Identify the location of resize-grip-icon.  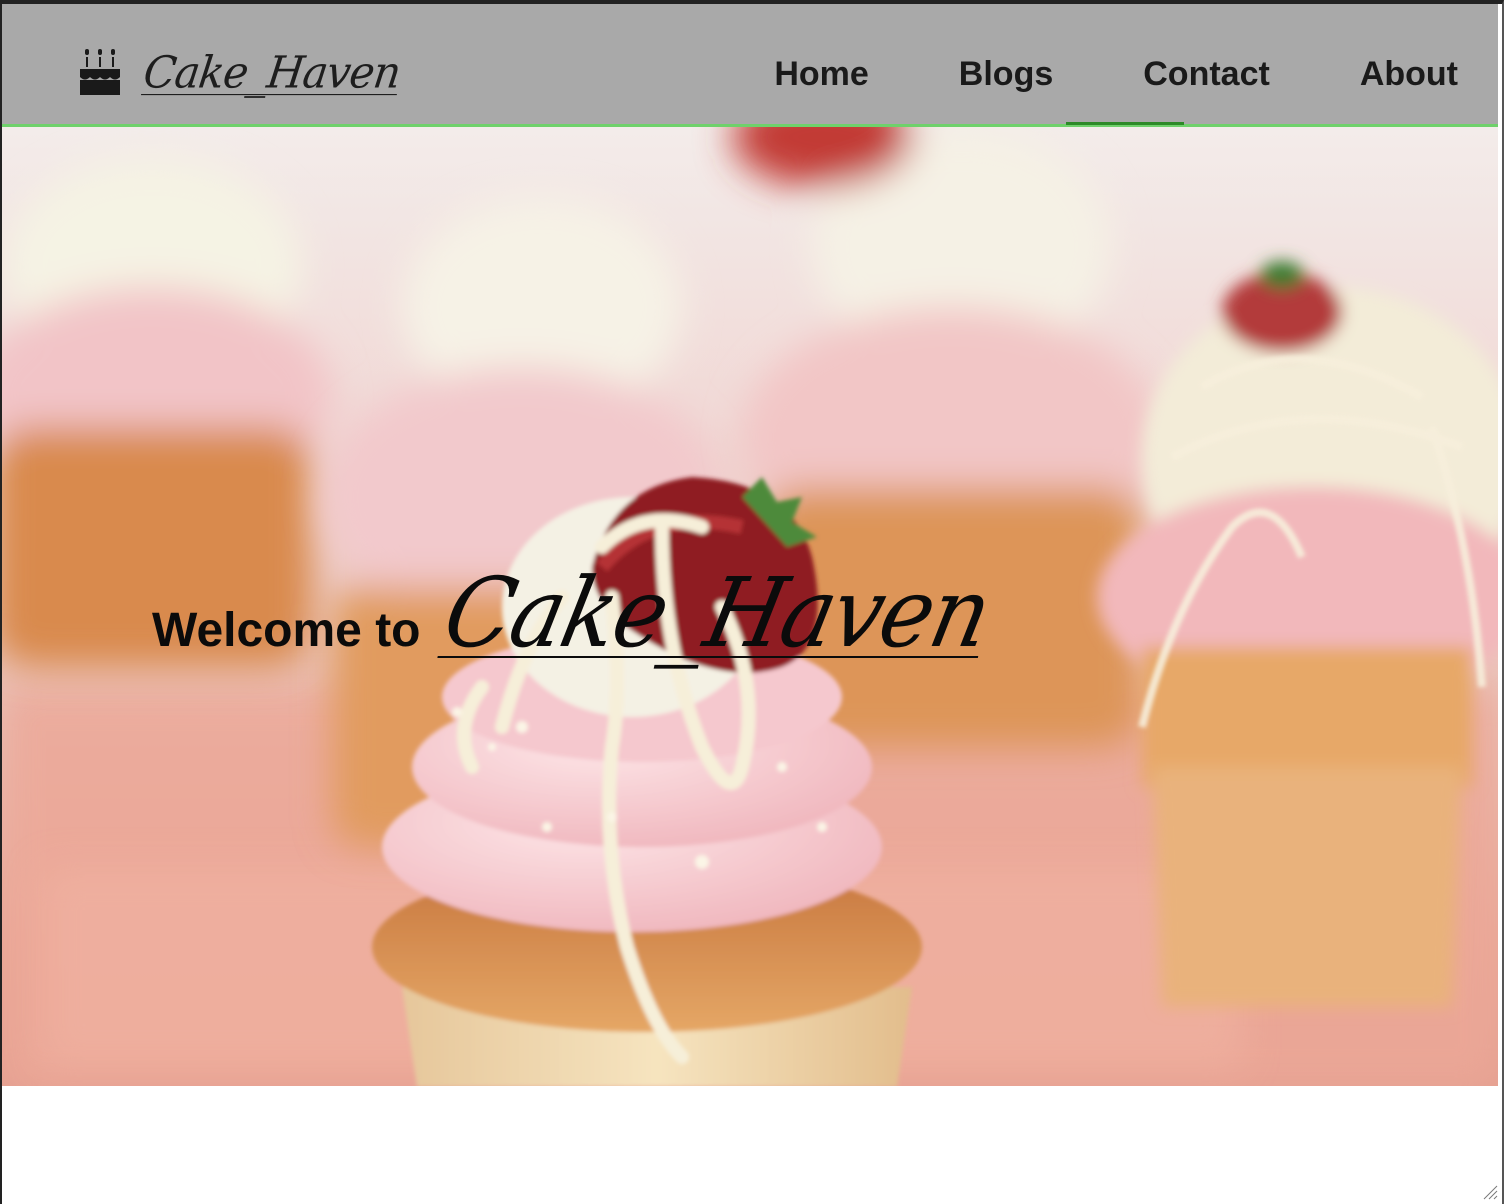
(1489, 1191).